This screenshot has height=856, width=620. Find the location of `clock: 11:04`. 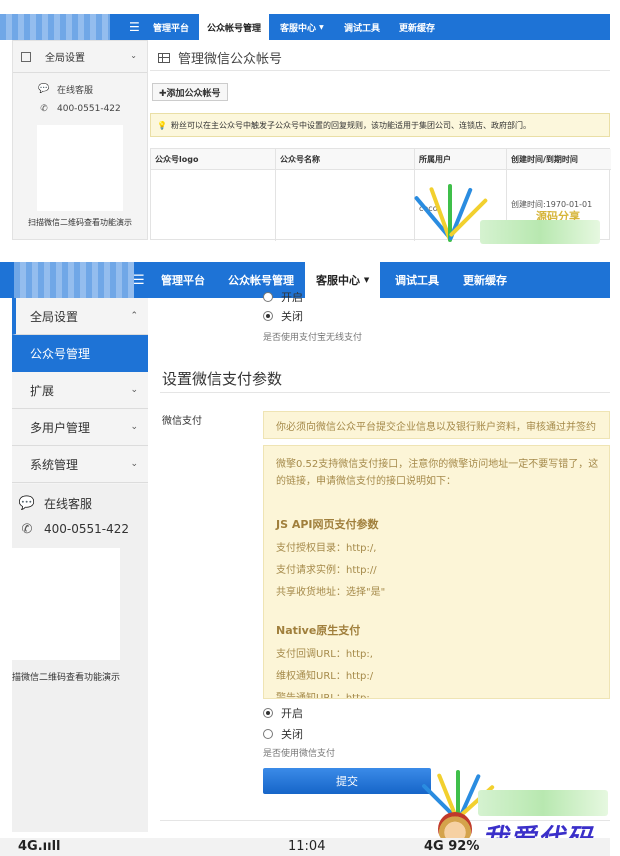

clock: 11:04 is located at coordinates (307, 846).